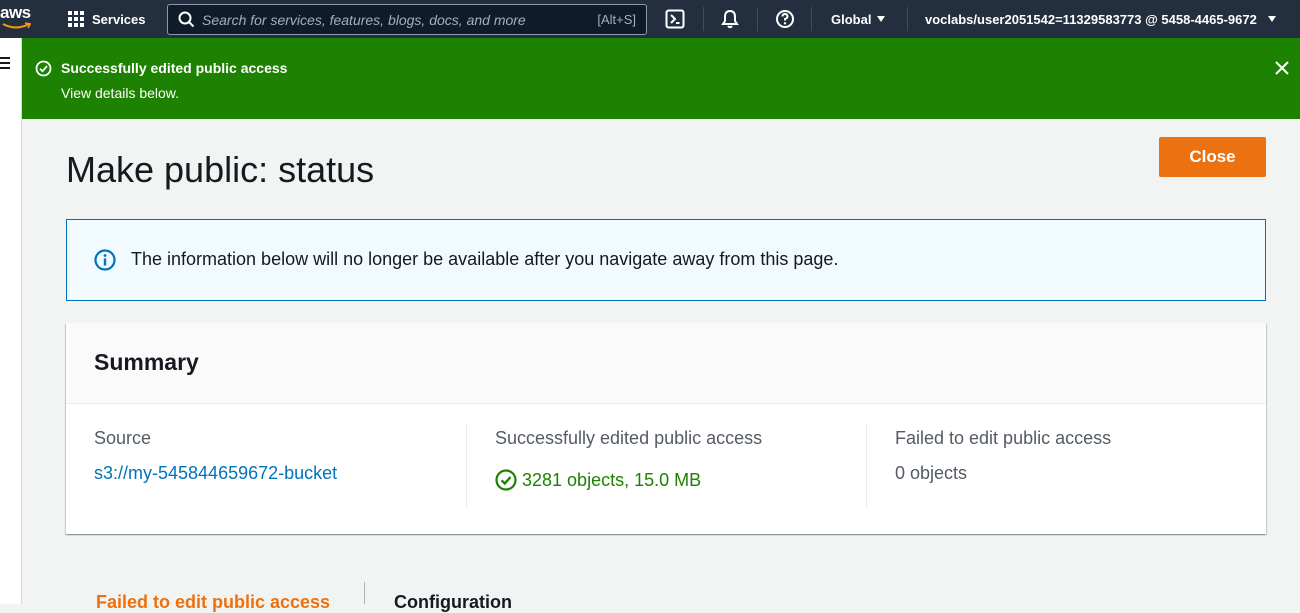 Image resolution: width=1300 pixels, height=613 pixels. I want to click on tab-failed-to-edit: Failed to edit public access, so click(213, 602).